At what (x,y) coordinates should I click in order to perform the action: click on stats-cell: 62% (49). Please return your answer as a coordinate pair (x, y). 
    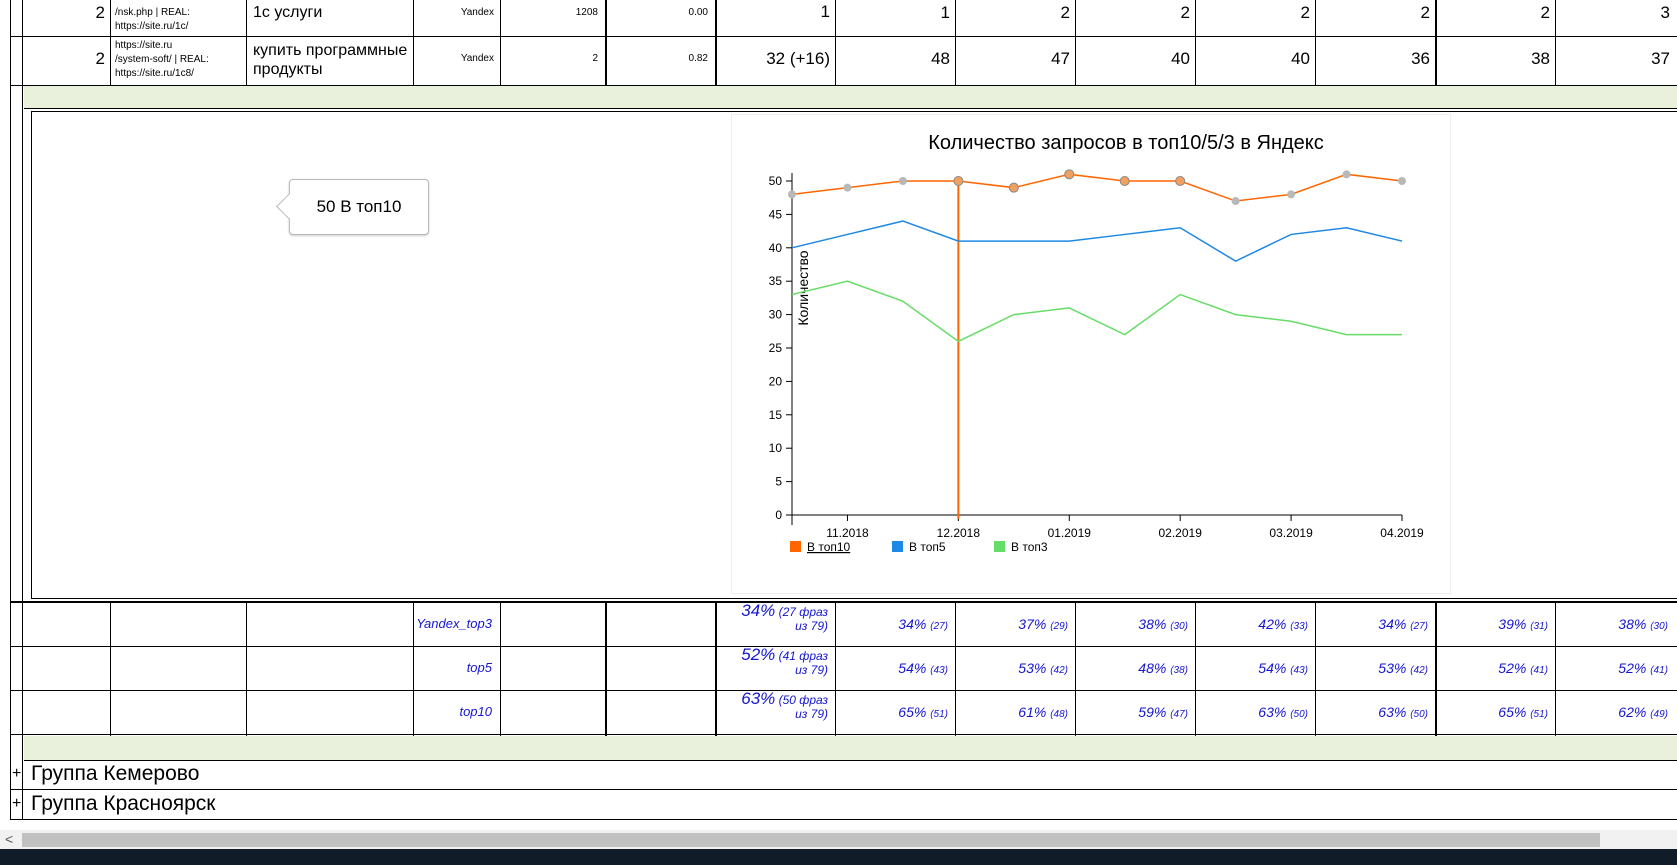
    Looking at the image, I should click on (1643, 712).